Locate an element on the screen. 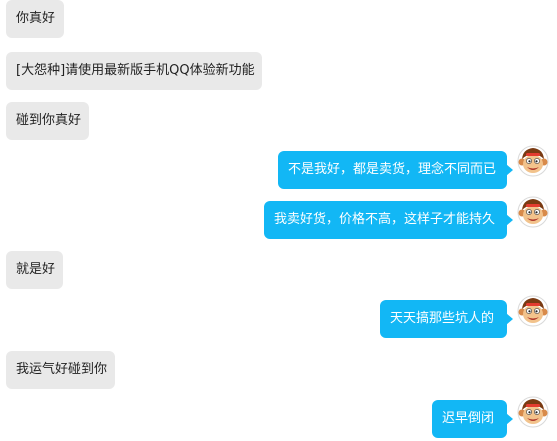  message-bubble: 我运气好碰到你 is located at coordinates (60, 370).